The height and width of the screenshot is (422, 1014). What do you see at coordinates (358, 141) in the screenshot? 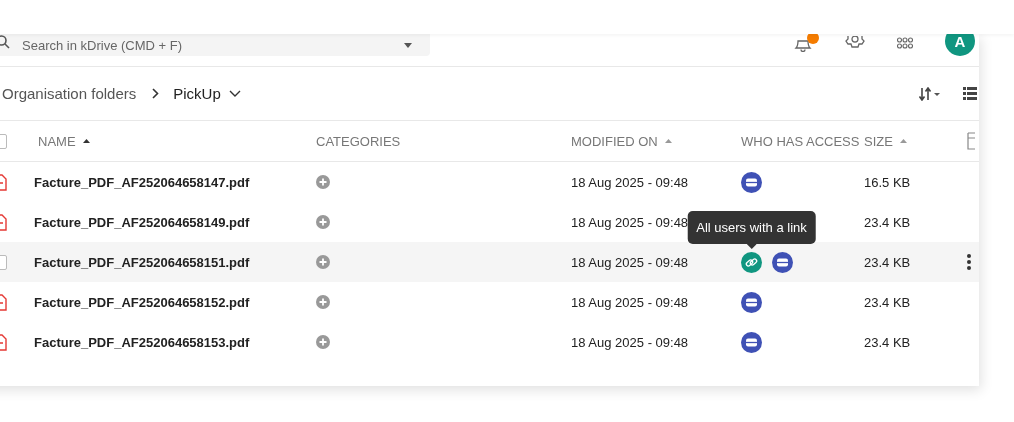
I see `column-header: CATEGORIES` at bounding box center [358, 141].